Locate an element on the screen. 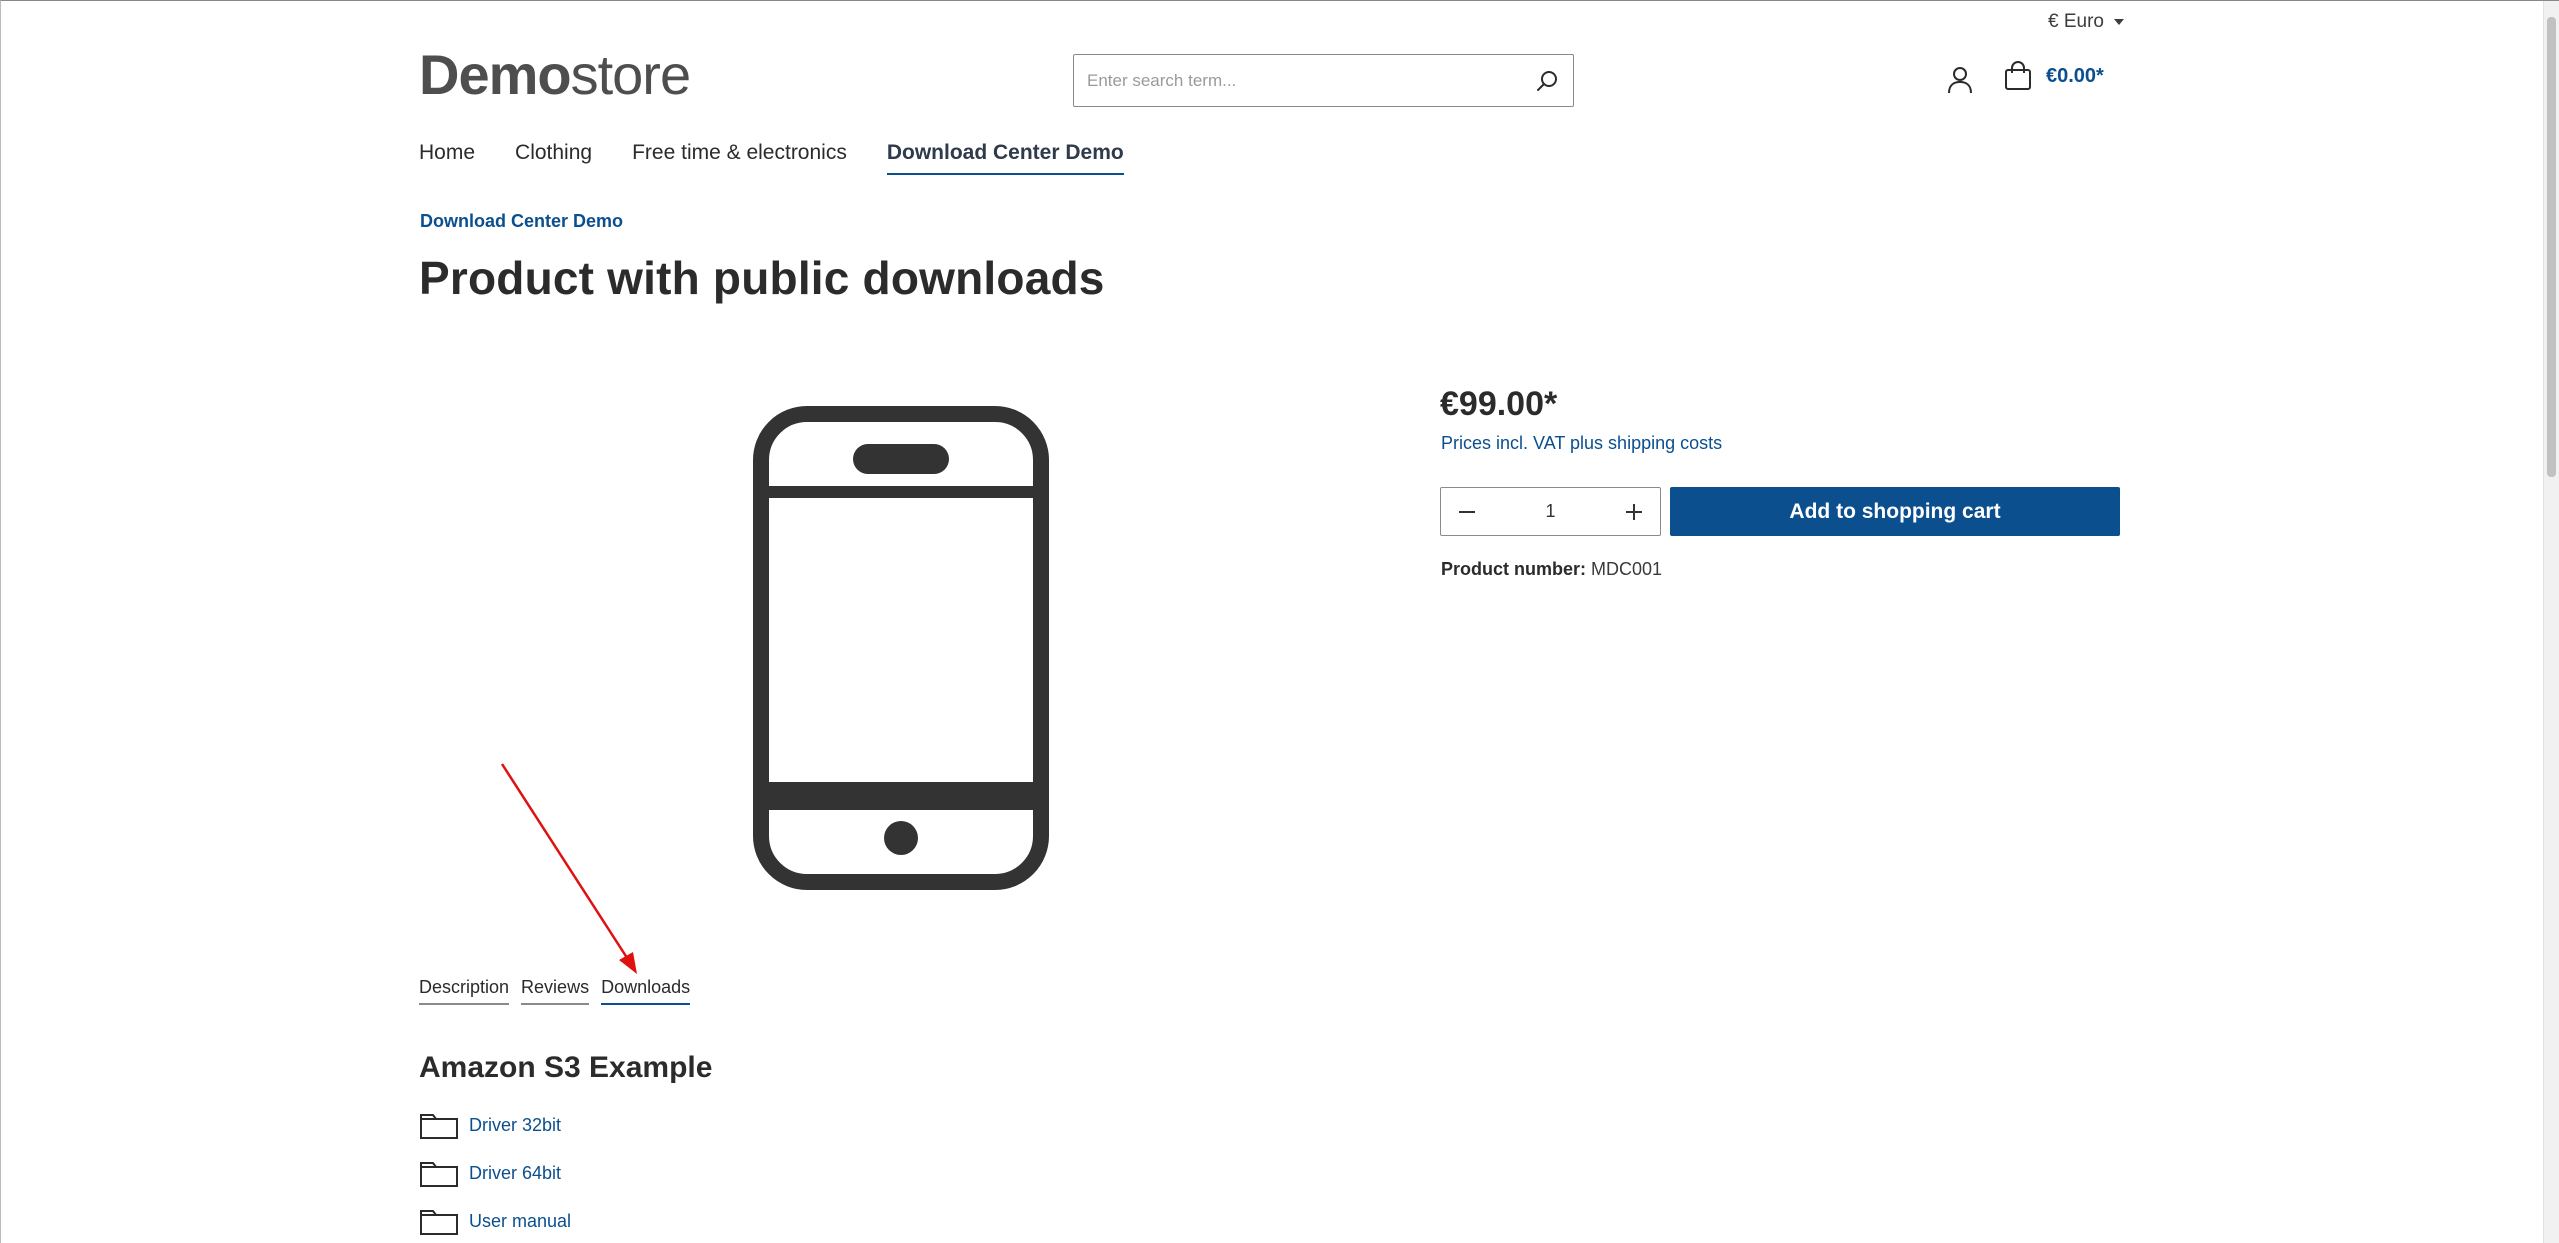  quantity-stepper is located at coordinates (1550, 511).